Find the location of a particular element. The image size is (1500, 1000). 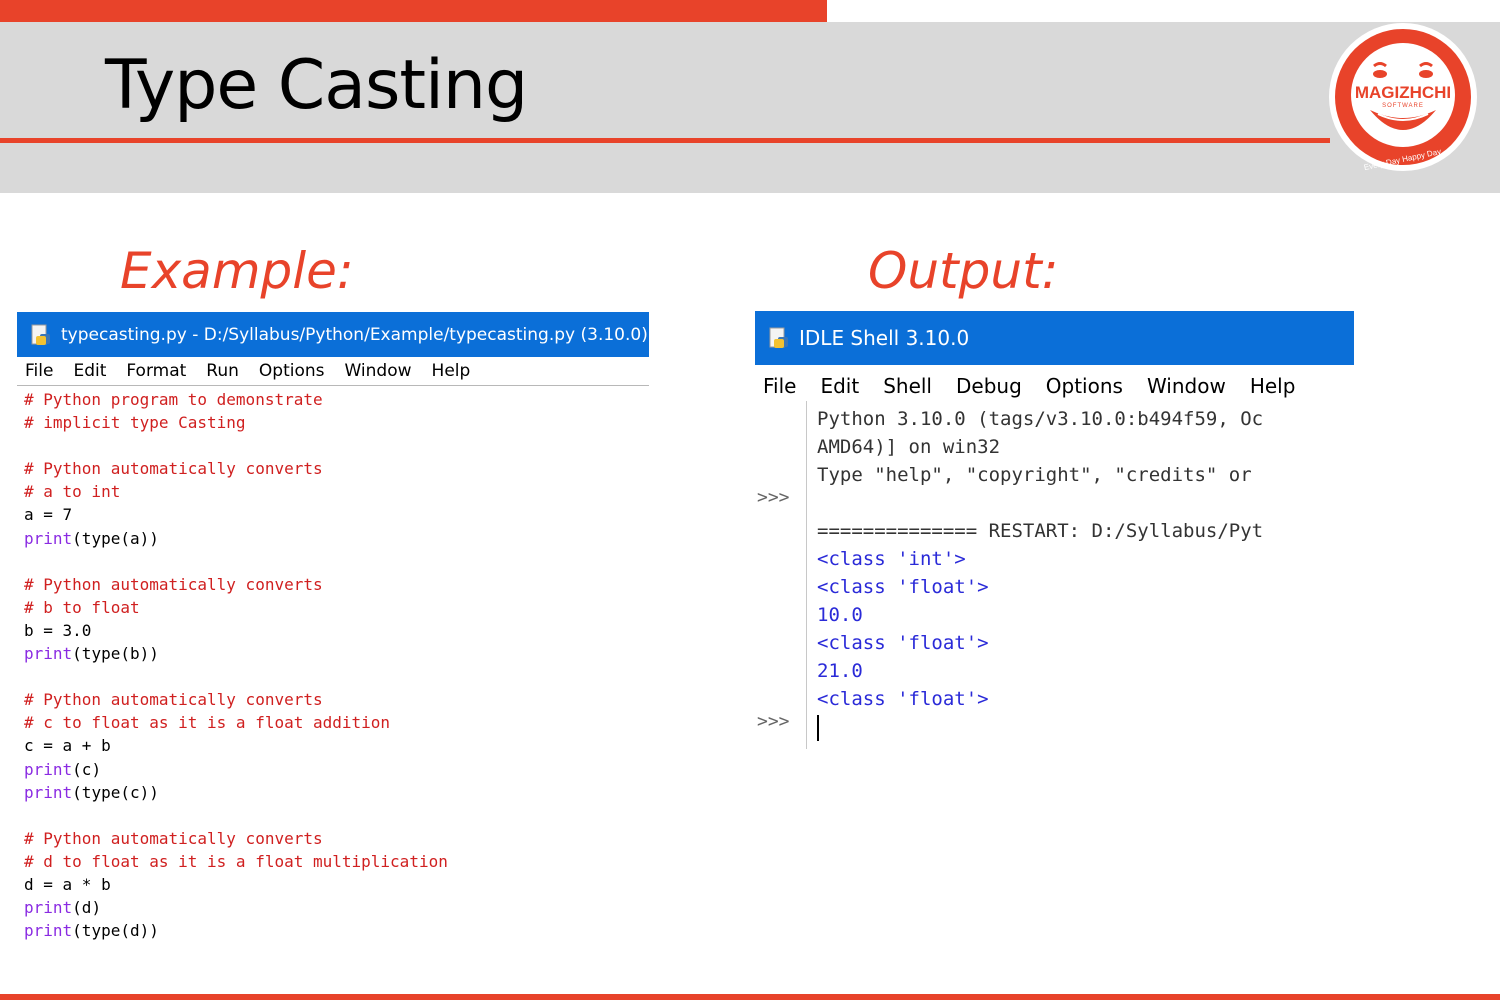

menu-item-run: Run is located at coordinates (222, 371).